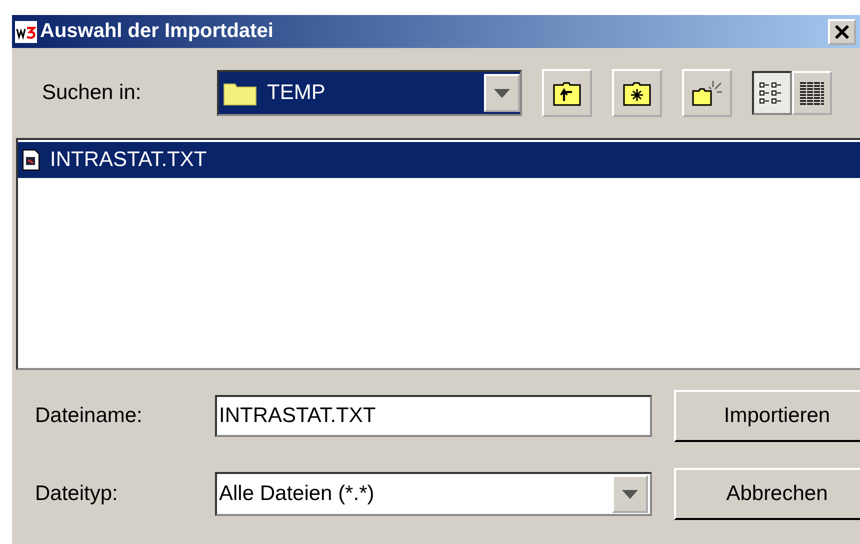 Image resolution: width=860 pixels, height=544 pixels. Describe the element at coordinates (77, 494) in the screenshot. I see `file-type-label: Dateityp:` at that location.